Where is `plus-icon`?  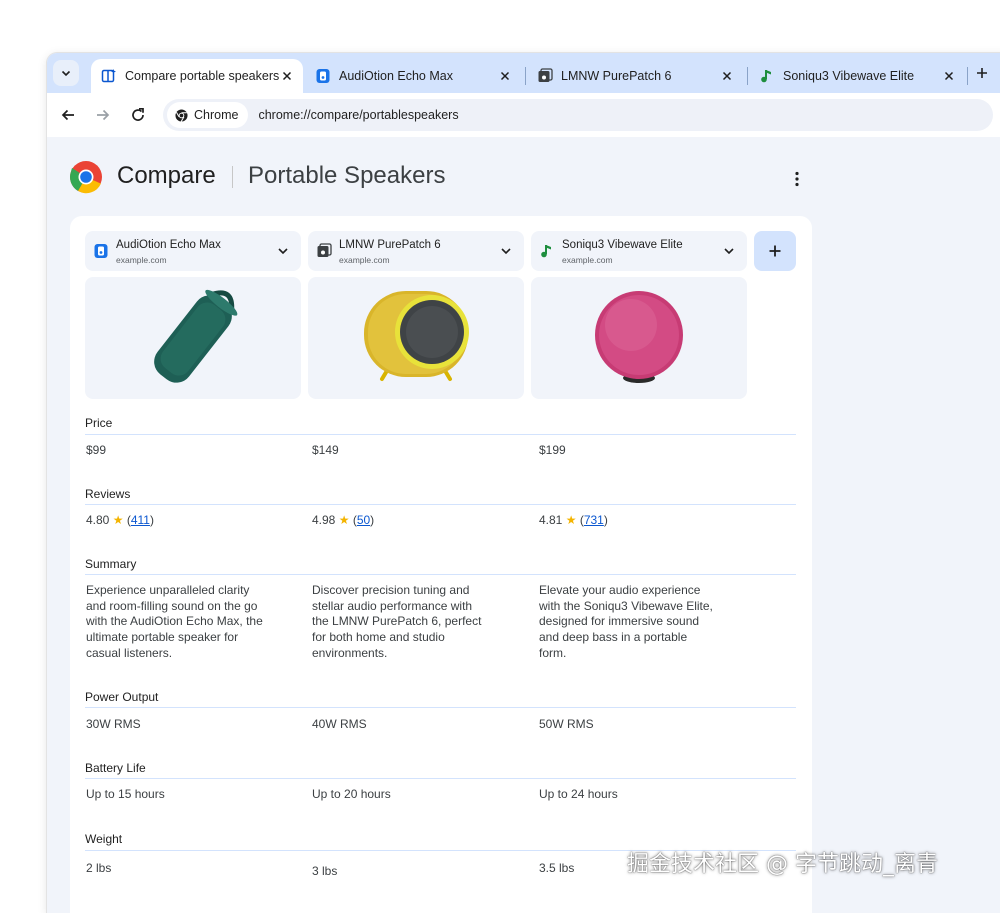 plus-icon is located at coordinates (775, 251).